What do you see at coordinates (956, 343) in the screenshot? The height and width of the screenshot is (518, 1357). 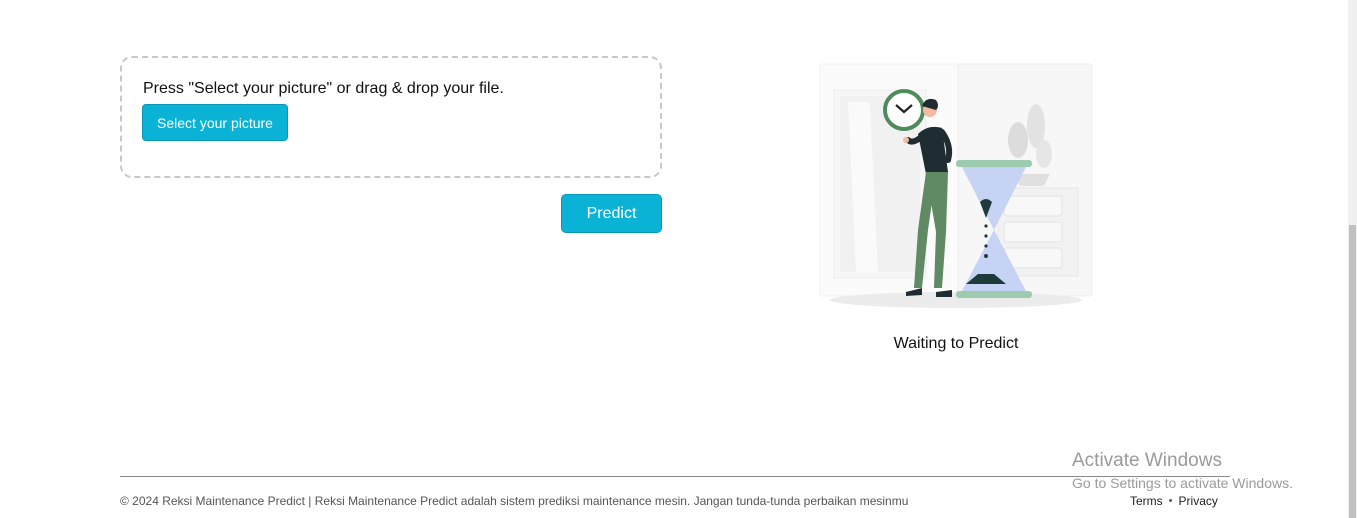 I see `prediction-status: Waiting to Predict` at bounding box center [956, 343].